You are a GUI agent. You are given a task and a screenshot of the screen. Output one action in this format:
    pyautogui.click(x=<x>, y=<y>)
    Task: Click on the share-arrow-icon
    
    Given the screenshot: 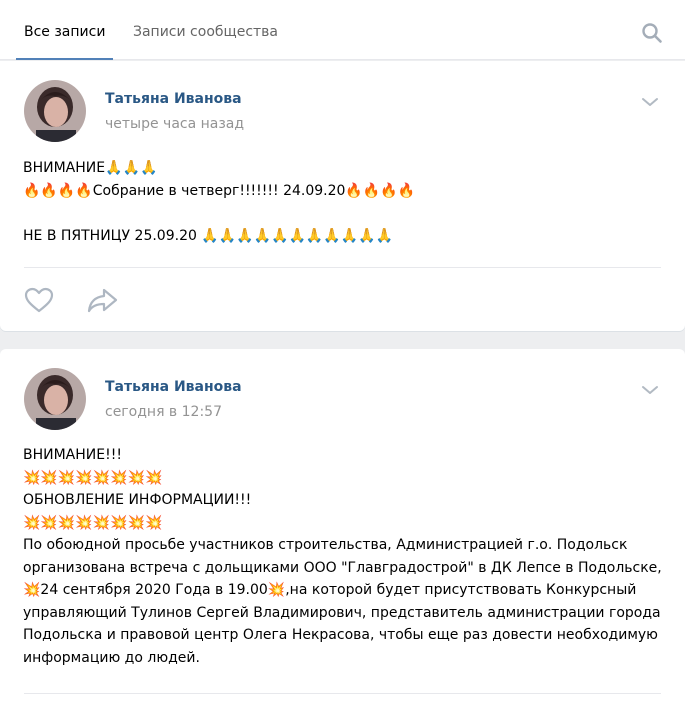 What is the action you would take?
    pyautogui.click(x=103, y=300)
    